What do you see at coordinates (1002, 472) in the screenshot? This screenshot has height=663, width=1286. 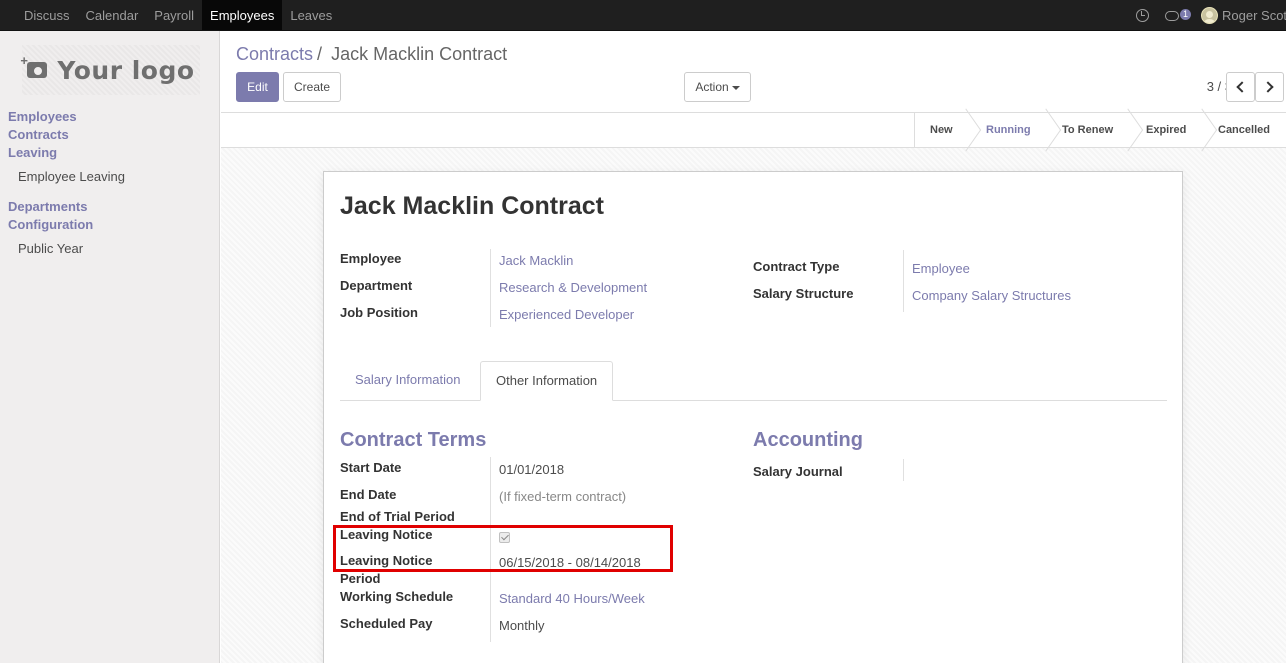 I see `salary-journal-field` at bounding box center [1002, 472].